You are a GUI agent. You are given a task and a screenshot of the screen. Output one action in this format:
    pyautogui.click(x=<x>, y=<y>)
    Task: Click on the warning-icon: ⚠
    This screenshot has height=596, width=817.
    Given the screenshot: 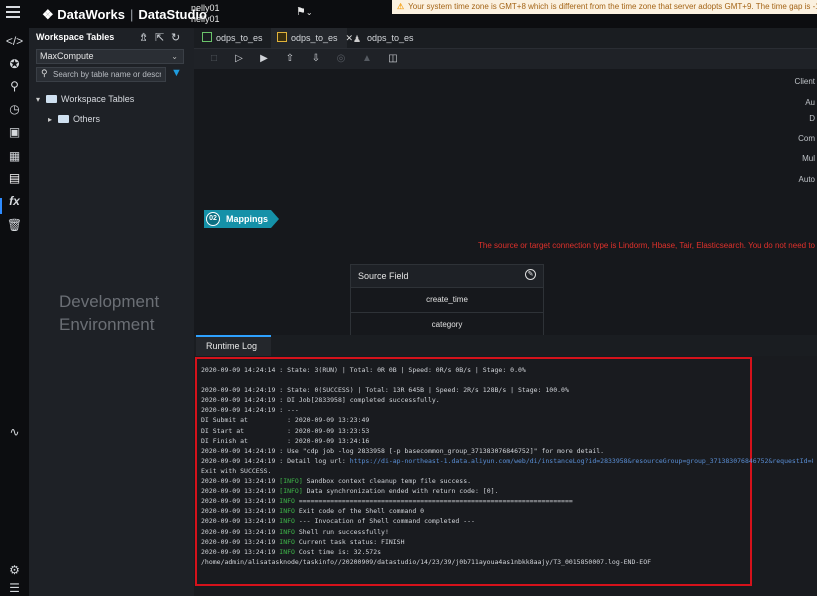 What is the action you would take?
    pyautogui.click(x=401, y=6)
    